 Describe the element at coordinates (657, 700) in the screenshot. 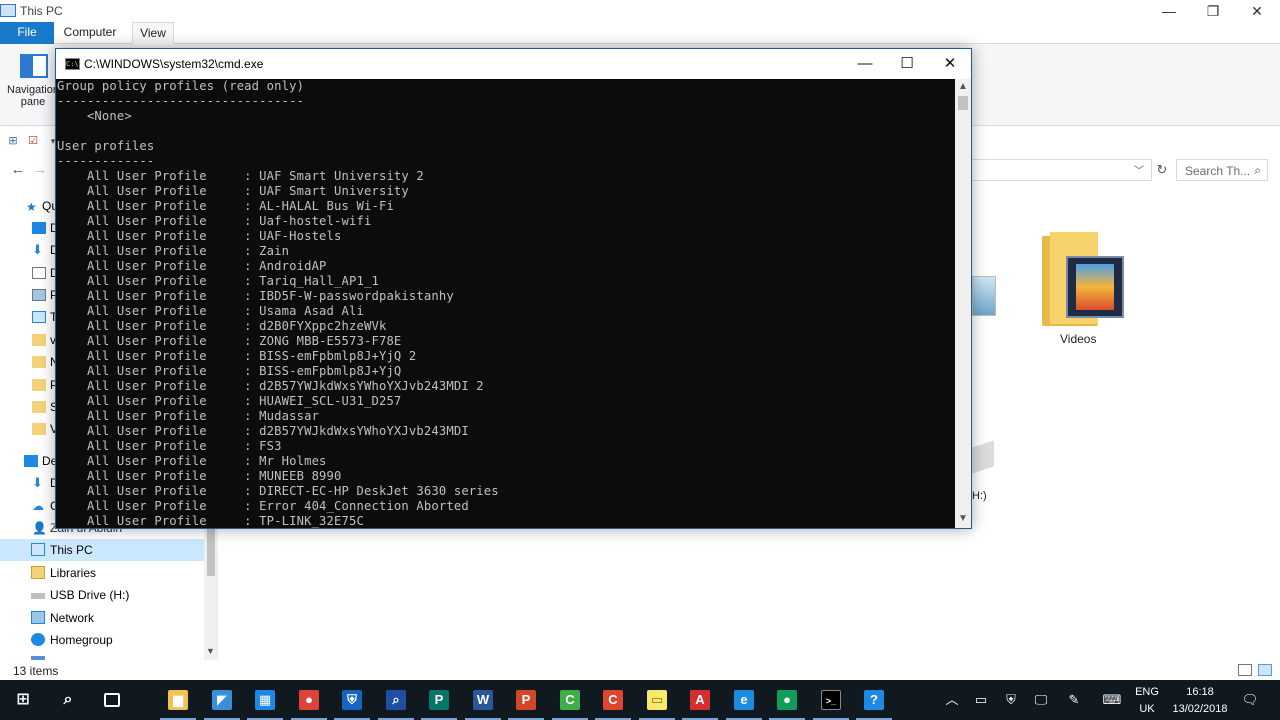

I see `taskbar-app-sticky-notes: ▭` at that location.